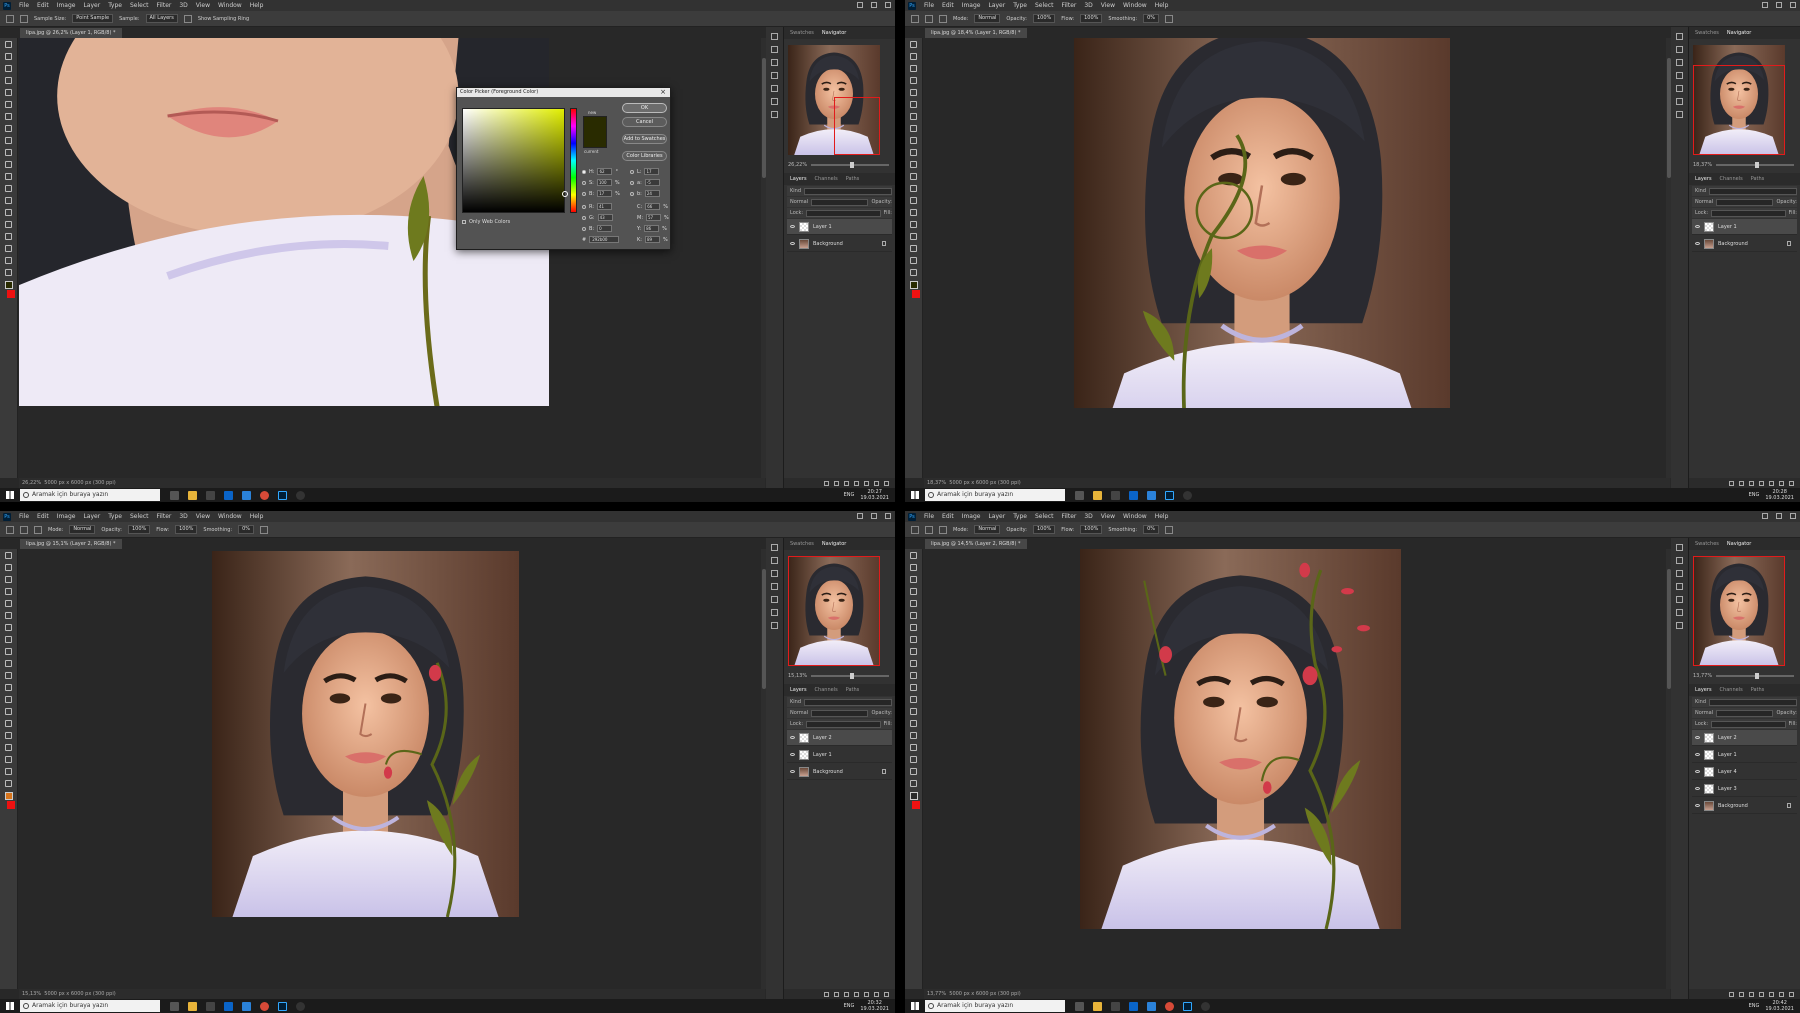 The image size is (1800, 1013). Describe the element at coordinates (605, 206) in the screenshot. I see `red-input: 41` at that location.